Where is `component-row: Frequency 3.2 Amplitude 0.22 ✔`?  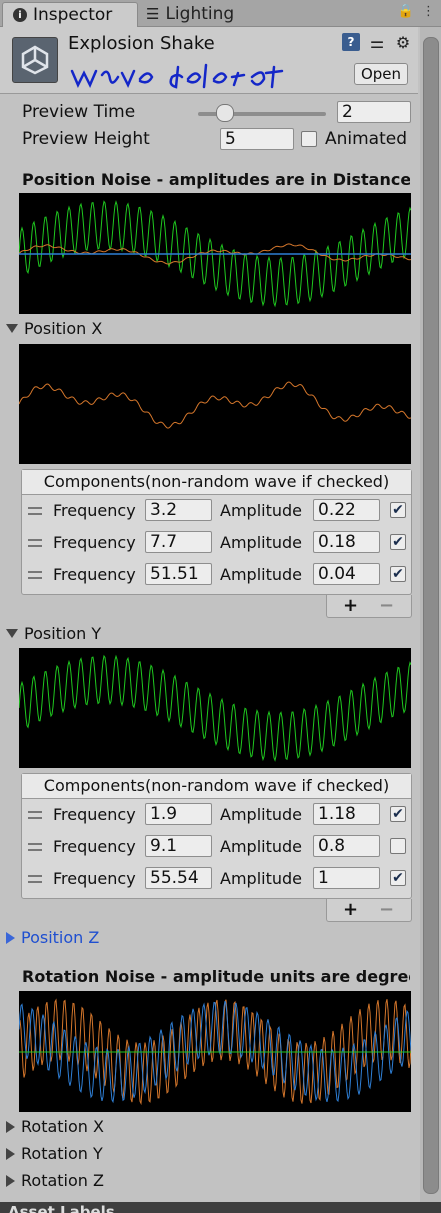 component-row: Frequency 3.2 Amplitude 0.22 ✔ is located at coordinates (216, 512).